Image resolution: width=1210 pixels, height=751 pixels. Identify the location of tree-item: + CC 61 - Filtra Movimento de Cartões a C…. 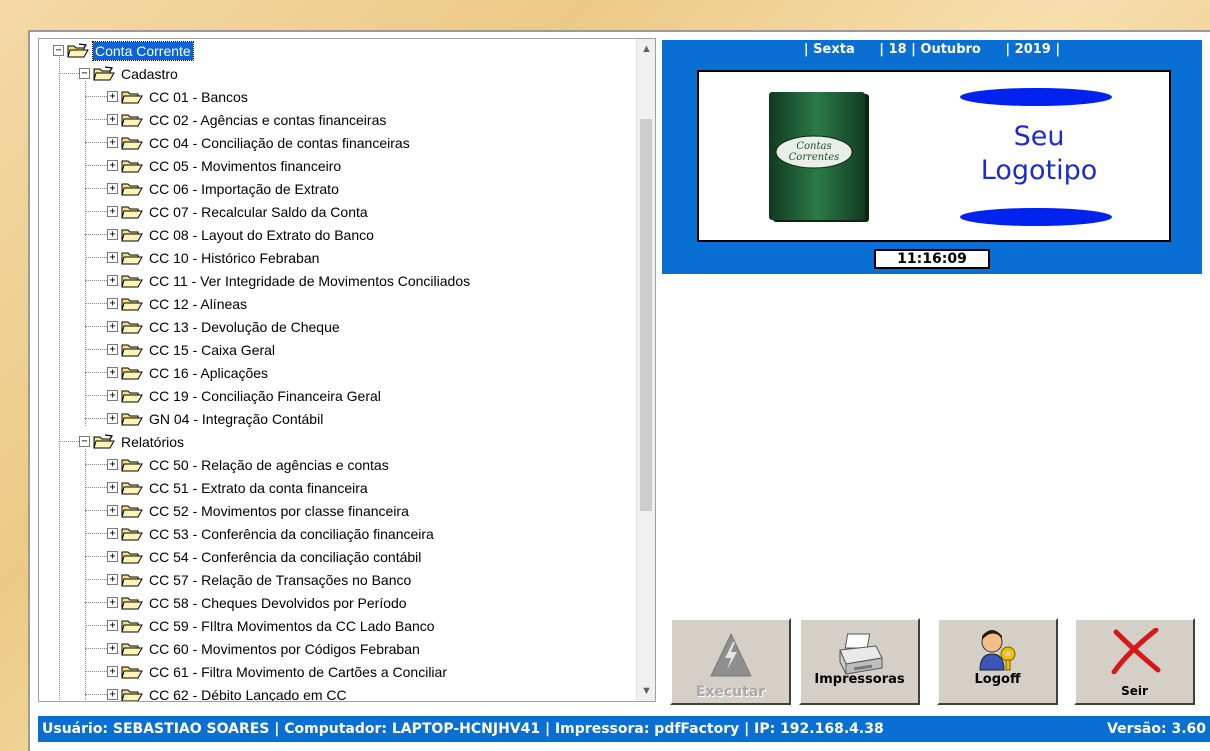
(278, 671).